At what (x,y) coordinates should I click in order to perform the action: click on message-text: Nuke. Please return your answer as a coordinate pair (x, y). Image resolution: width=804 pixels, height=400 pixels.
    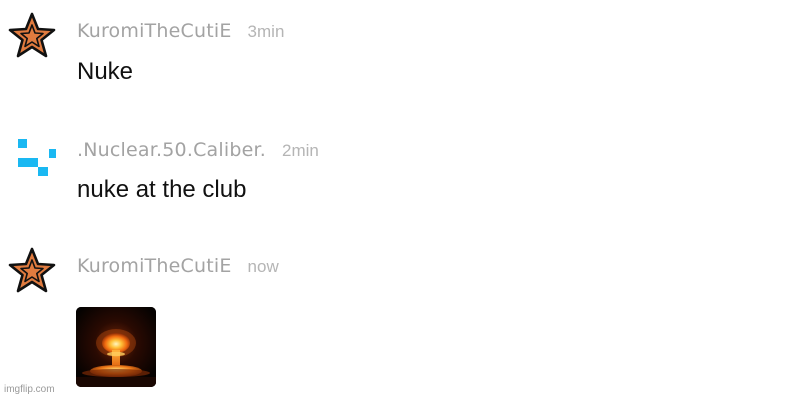
    Looking at the image, I should click on (105, 71).